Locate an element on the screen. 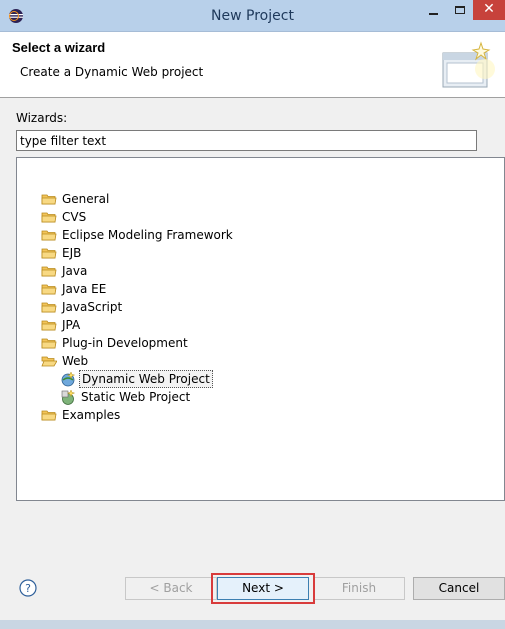 The width and height of the screenshot is (505, 629). maximize-icon is located at coordinates (460, 10).